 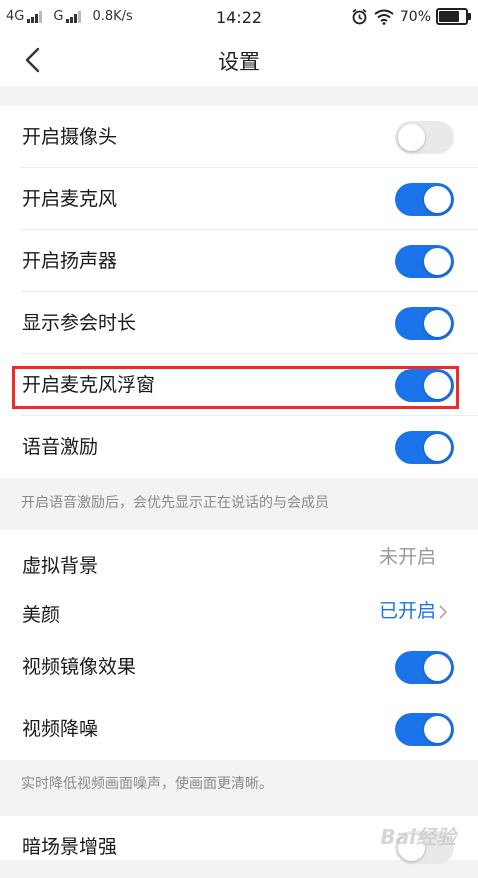 I want to click on system-status: 70%, so click(x=411, y=16).